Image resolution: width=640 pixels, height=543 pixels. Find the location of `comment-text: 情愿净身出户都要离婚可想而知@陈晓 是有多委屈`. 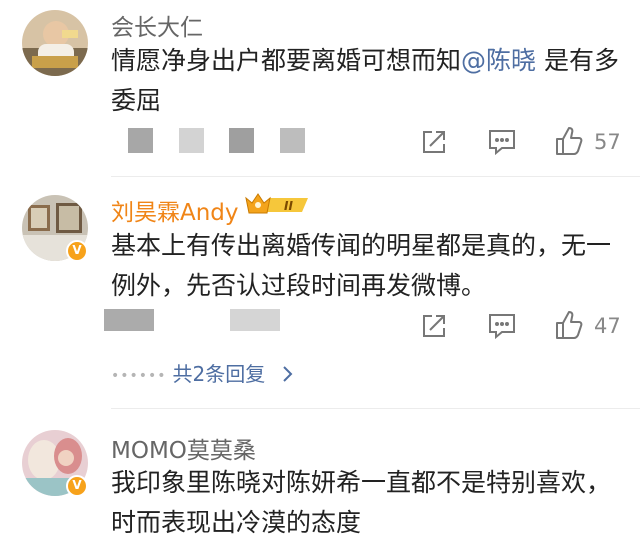

comment-text: 情愿净身出户都要离婚可想而知@陈晓 是有多委屈 is located at coordinates (366, 81).